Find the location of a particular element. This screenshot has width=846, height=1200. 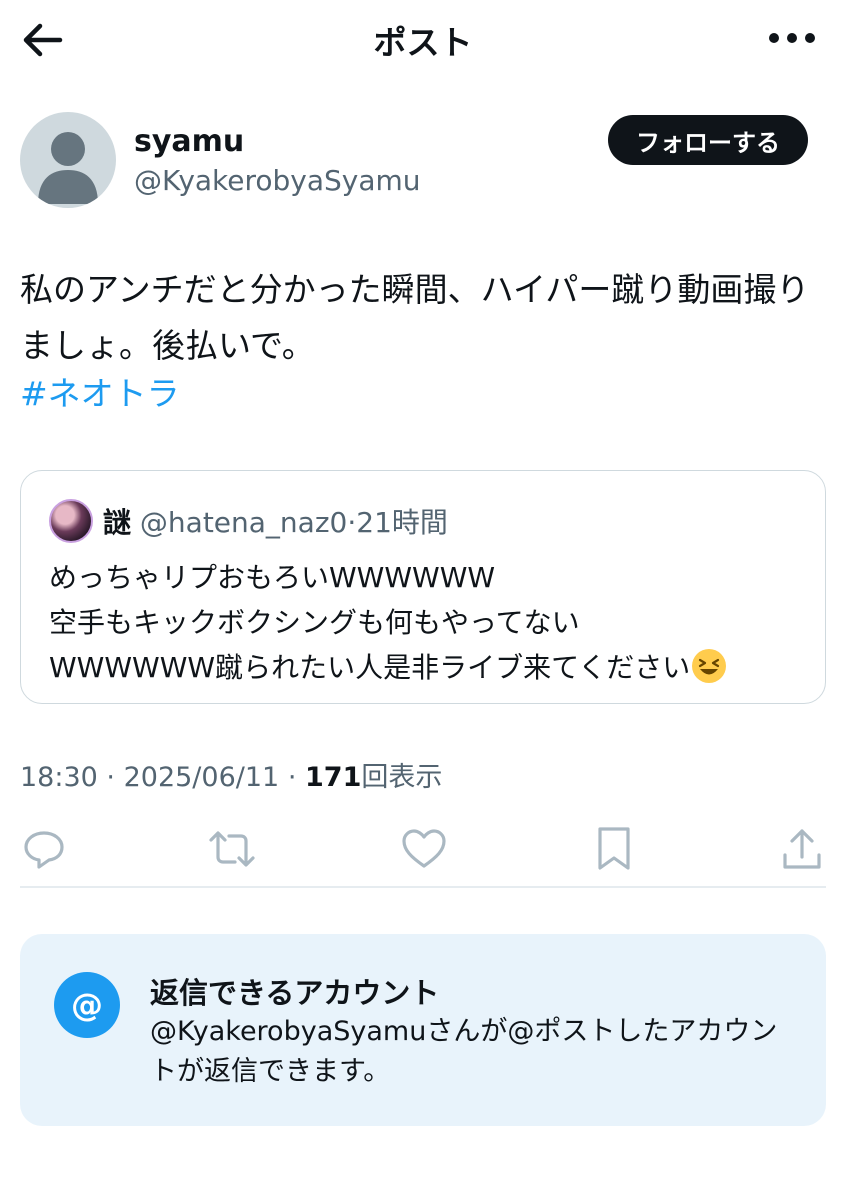

repost-button is located at coordinates (232, 849).